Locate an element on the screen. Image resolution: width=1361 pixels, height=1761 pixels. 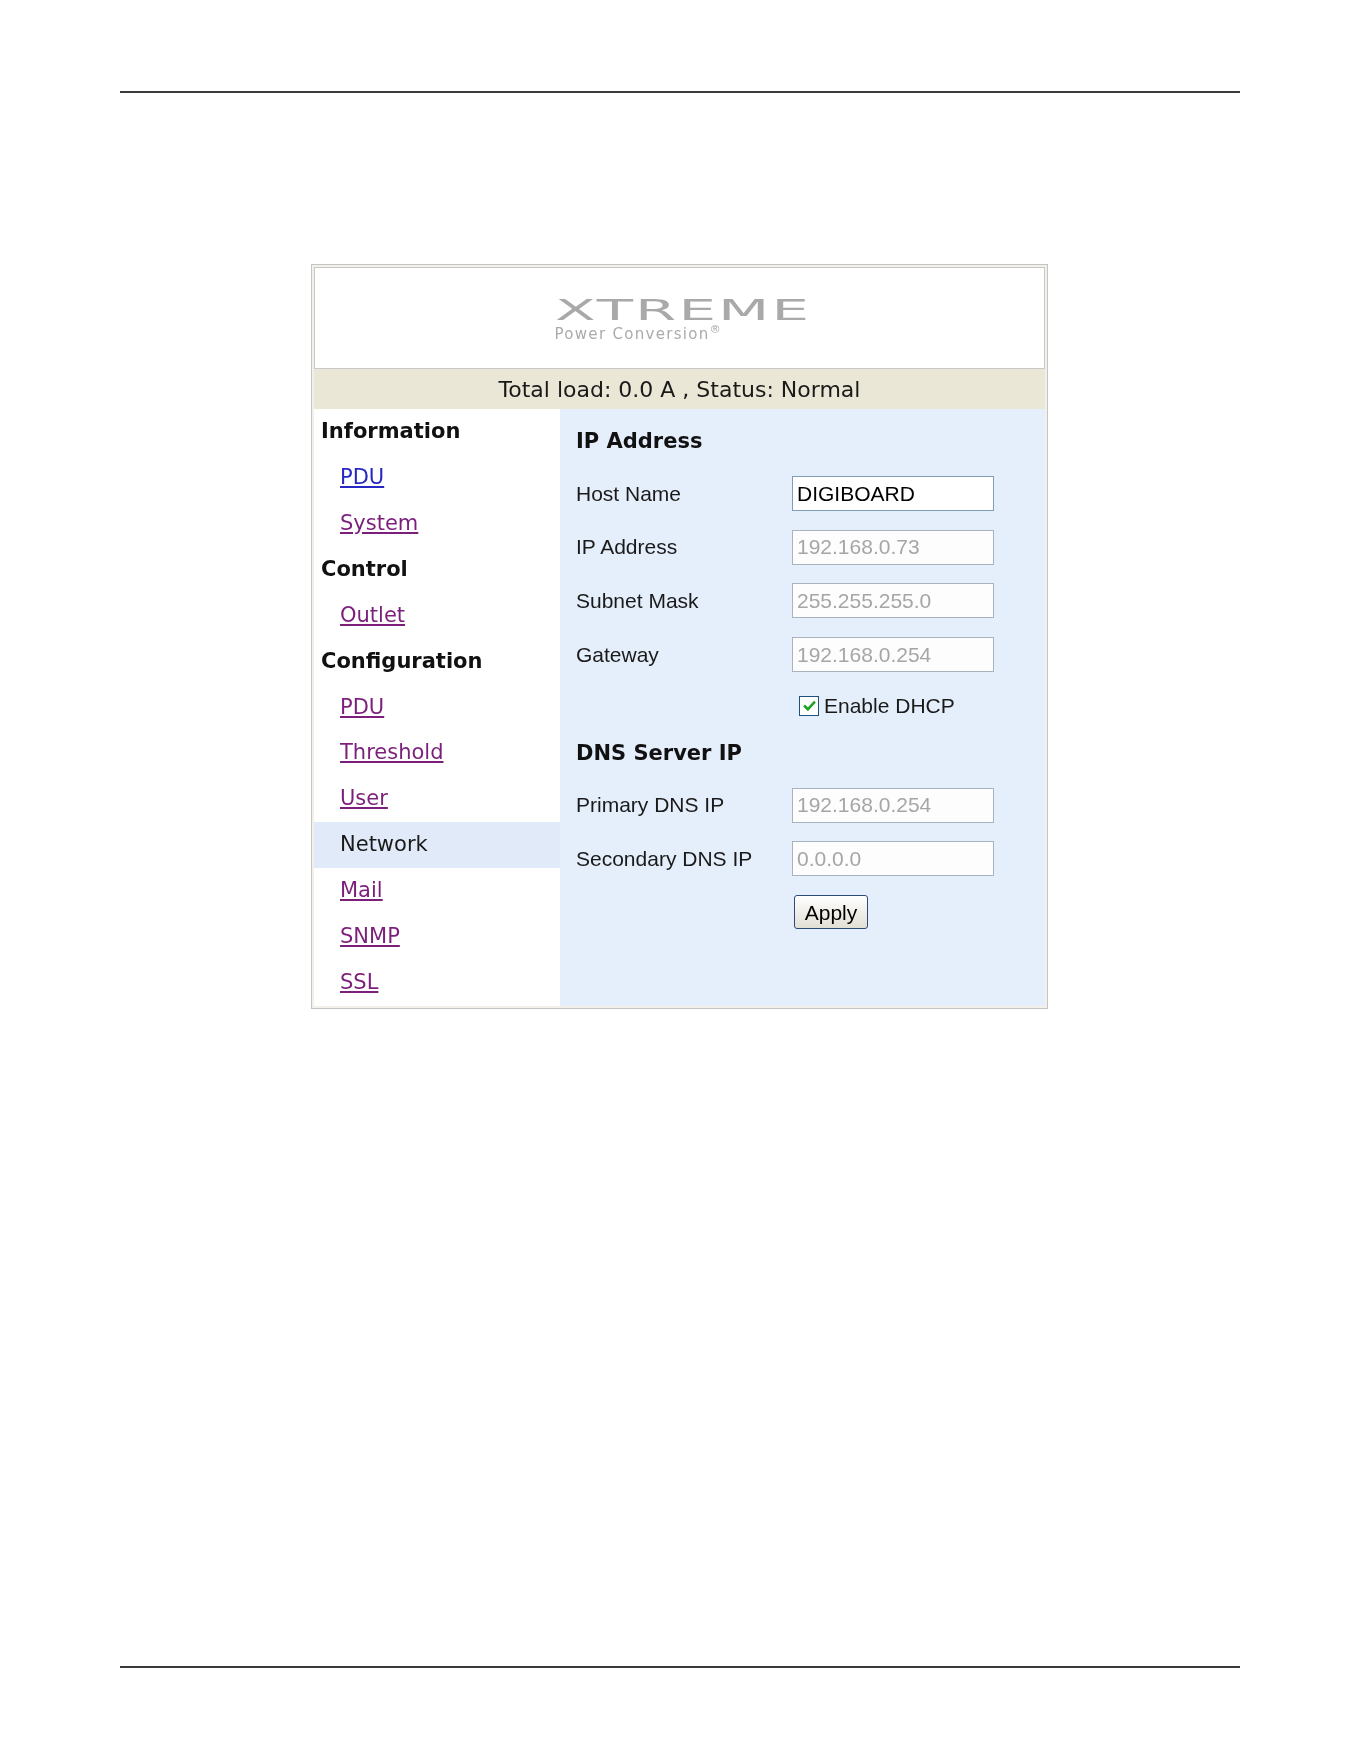
sidebar-link: Mail is located at coordinates (361, 891).